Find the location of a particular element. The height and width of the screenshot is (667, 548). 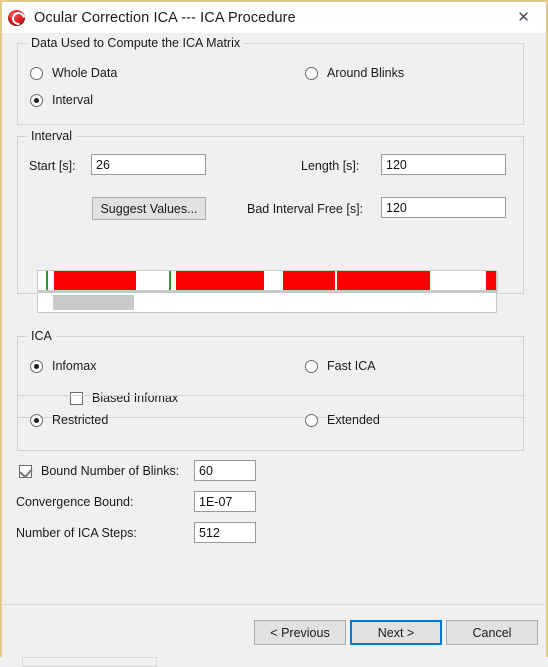

convergence-bound-label: Convergence Bound: is located at coordinates (75, 502).